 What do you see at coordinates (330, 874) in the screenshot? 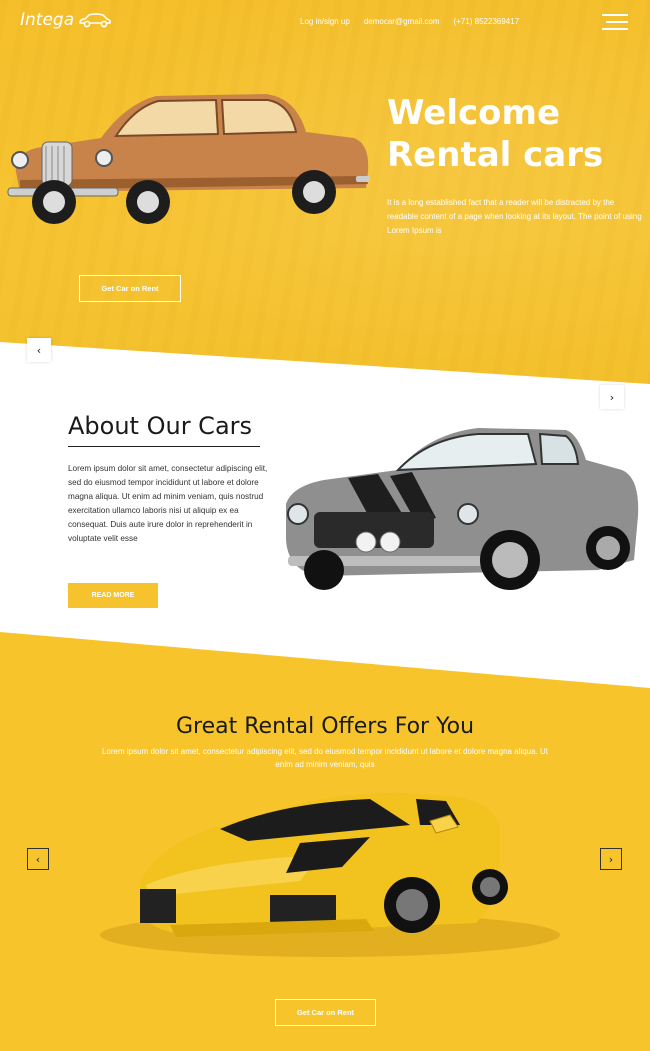
I see `sports-car-image` at bounding box center [330, 874].